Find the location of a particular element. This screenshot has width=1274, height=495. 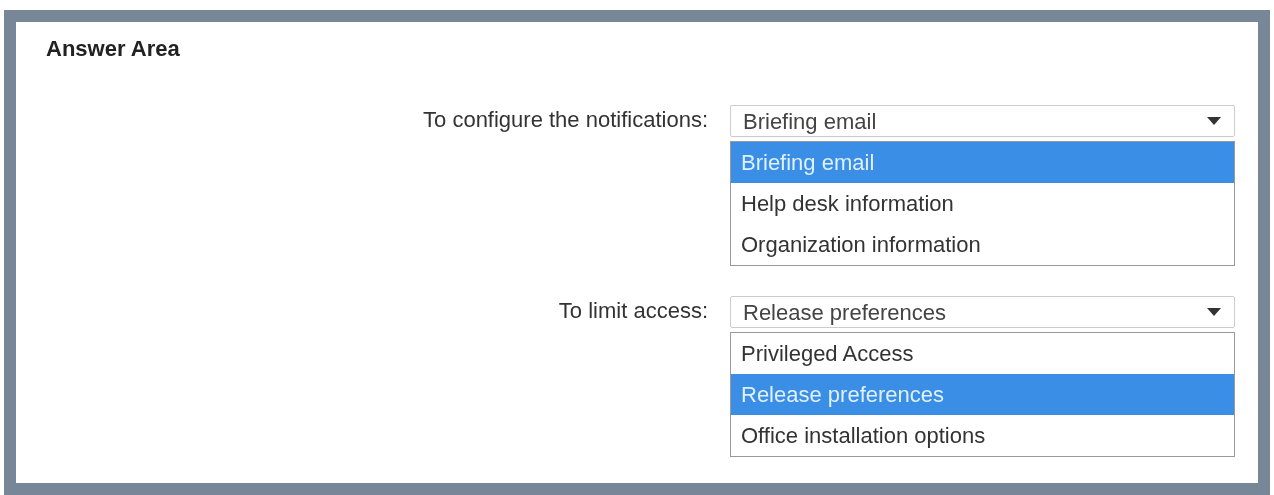

question-label: To configure the notifications: is located at coordinates (565, 120).